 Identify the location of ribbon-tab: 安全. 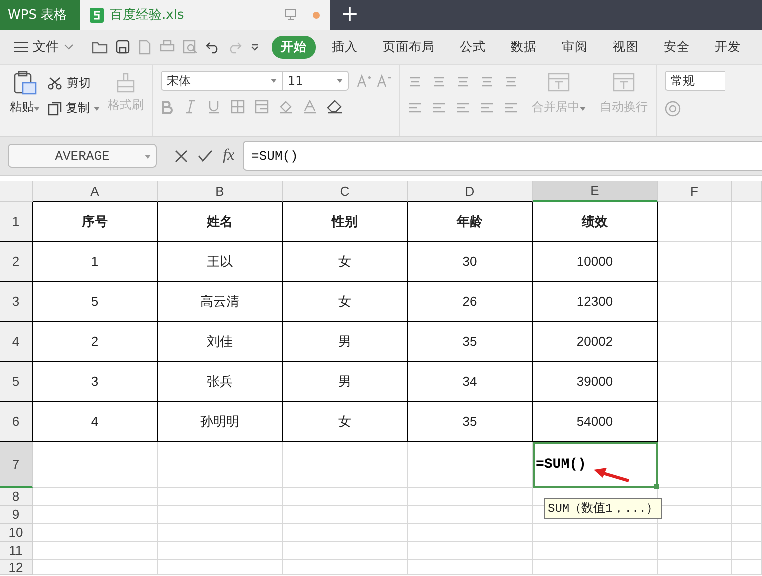
(677, 47).